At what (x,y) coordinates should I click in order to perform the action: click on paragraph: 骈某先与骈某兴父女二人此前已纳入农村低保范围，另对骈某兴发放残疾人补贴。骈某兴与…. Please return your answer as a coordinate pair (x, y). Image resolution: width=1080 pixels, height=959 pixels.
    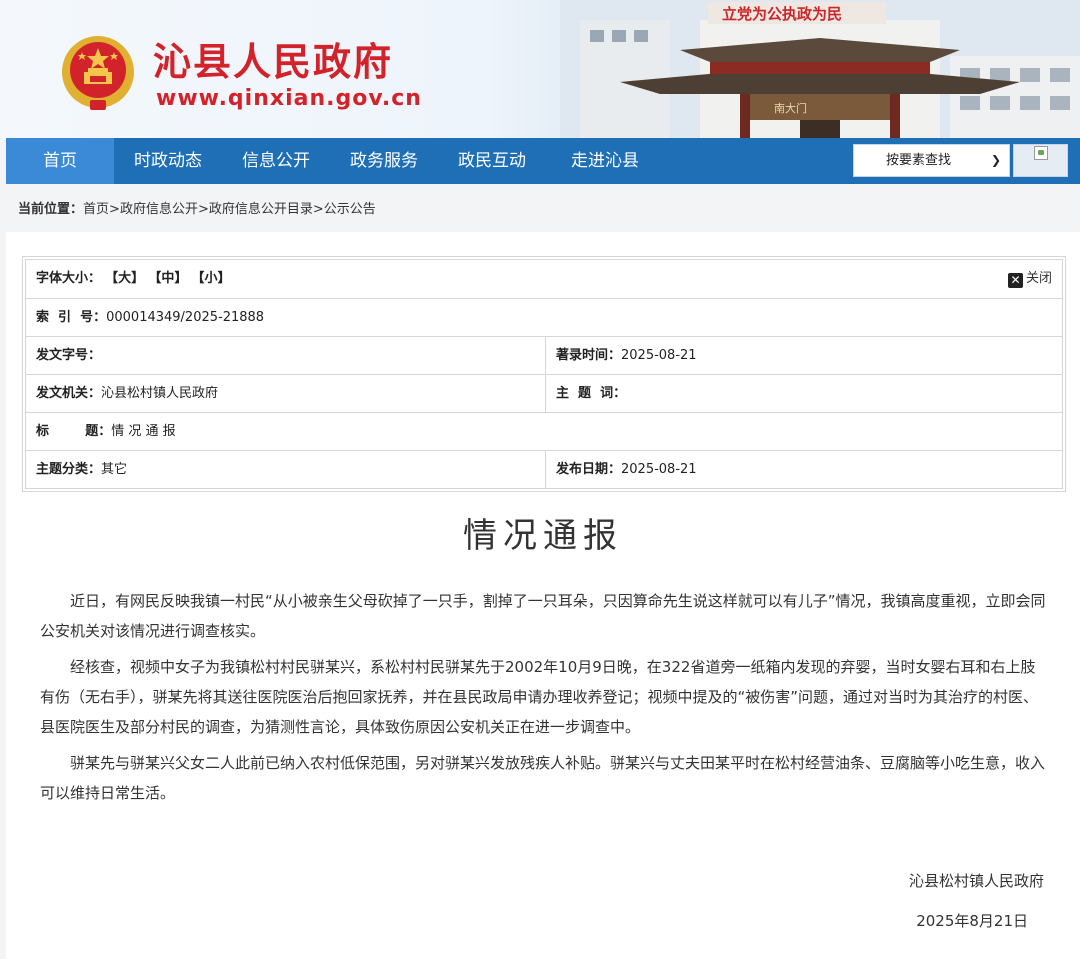
    Looking at the image, I should click on (543, 778).